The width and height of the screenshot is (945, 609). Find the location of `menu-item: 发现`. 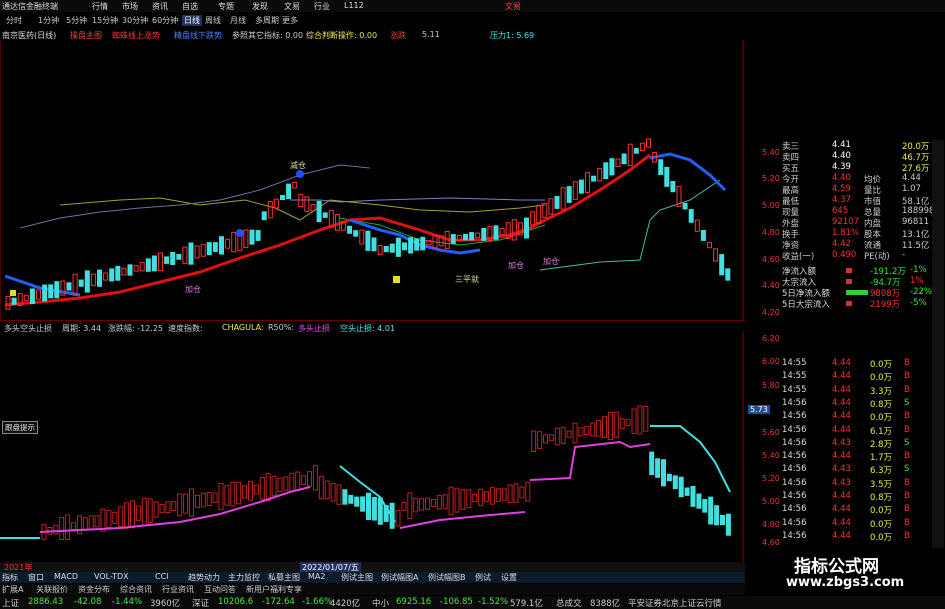

menu-item: 发现 is located at coordinates (260, 6).